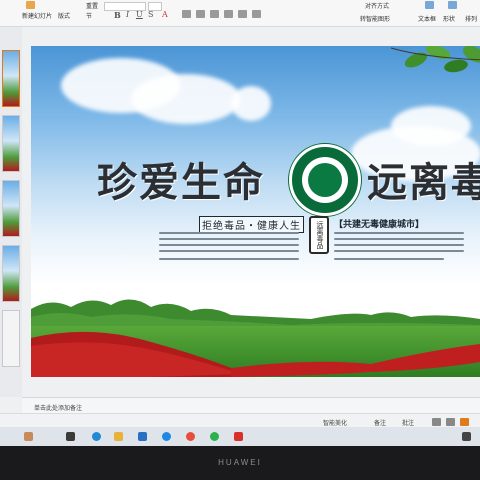 Image resolution: width=480 pixels, height=480 pixels. I want to click on wps-icon, so click(238, 436).